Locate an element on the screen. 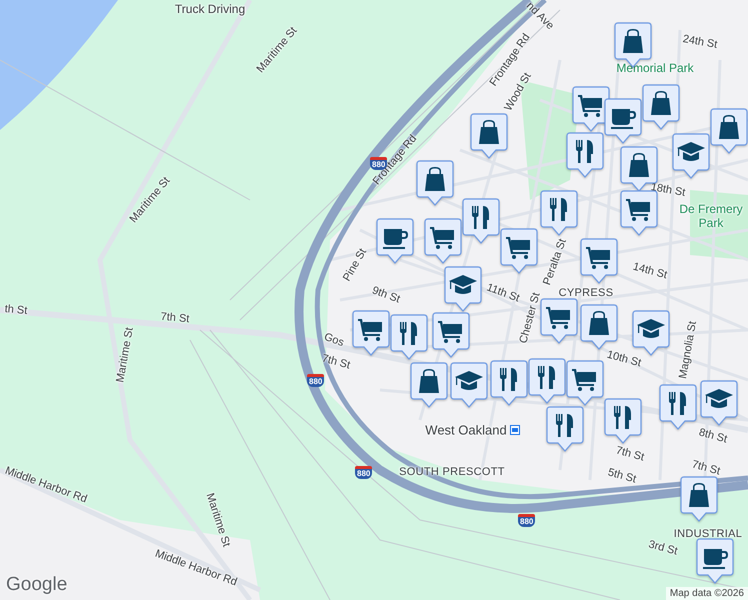  station-label: West Oakland is located at coordinates (466, 430).